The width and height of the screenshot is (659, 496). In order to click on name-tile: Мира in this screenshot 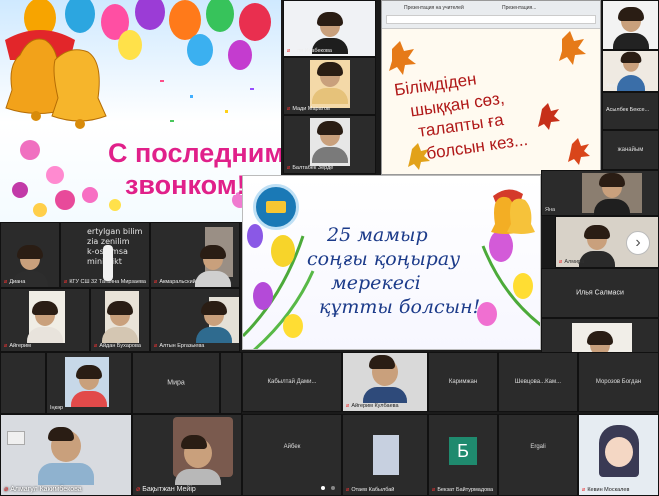, I will do `click(176, 383)`.